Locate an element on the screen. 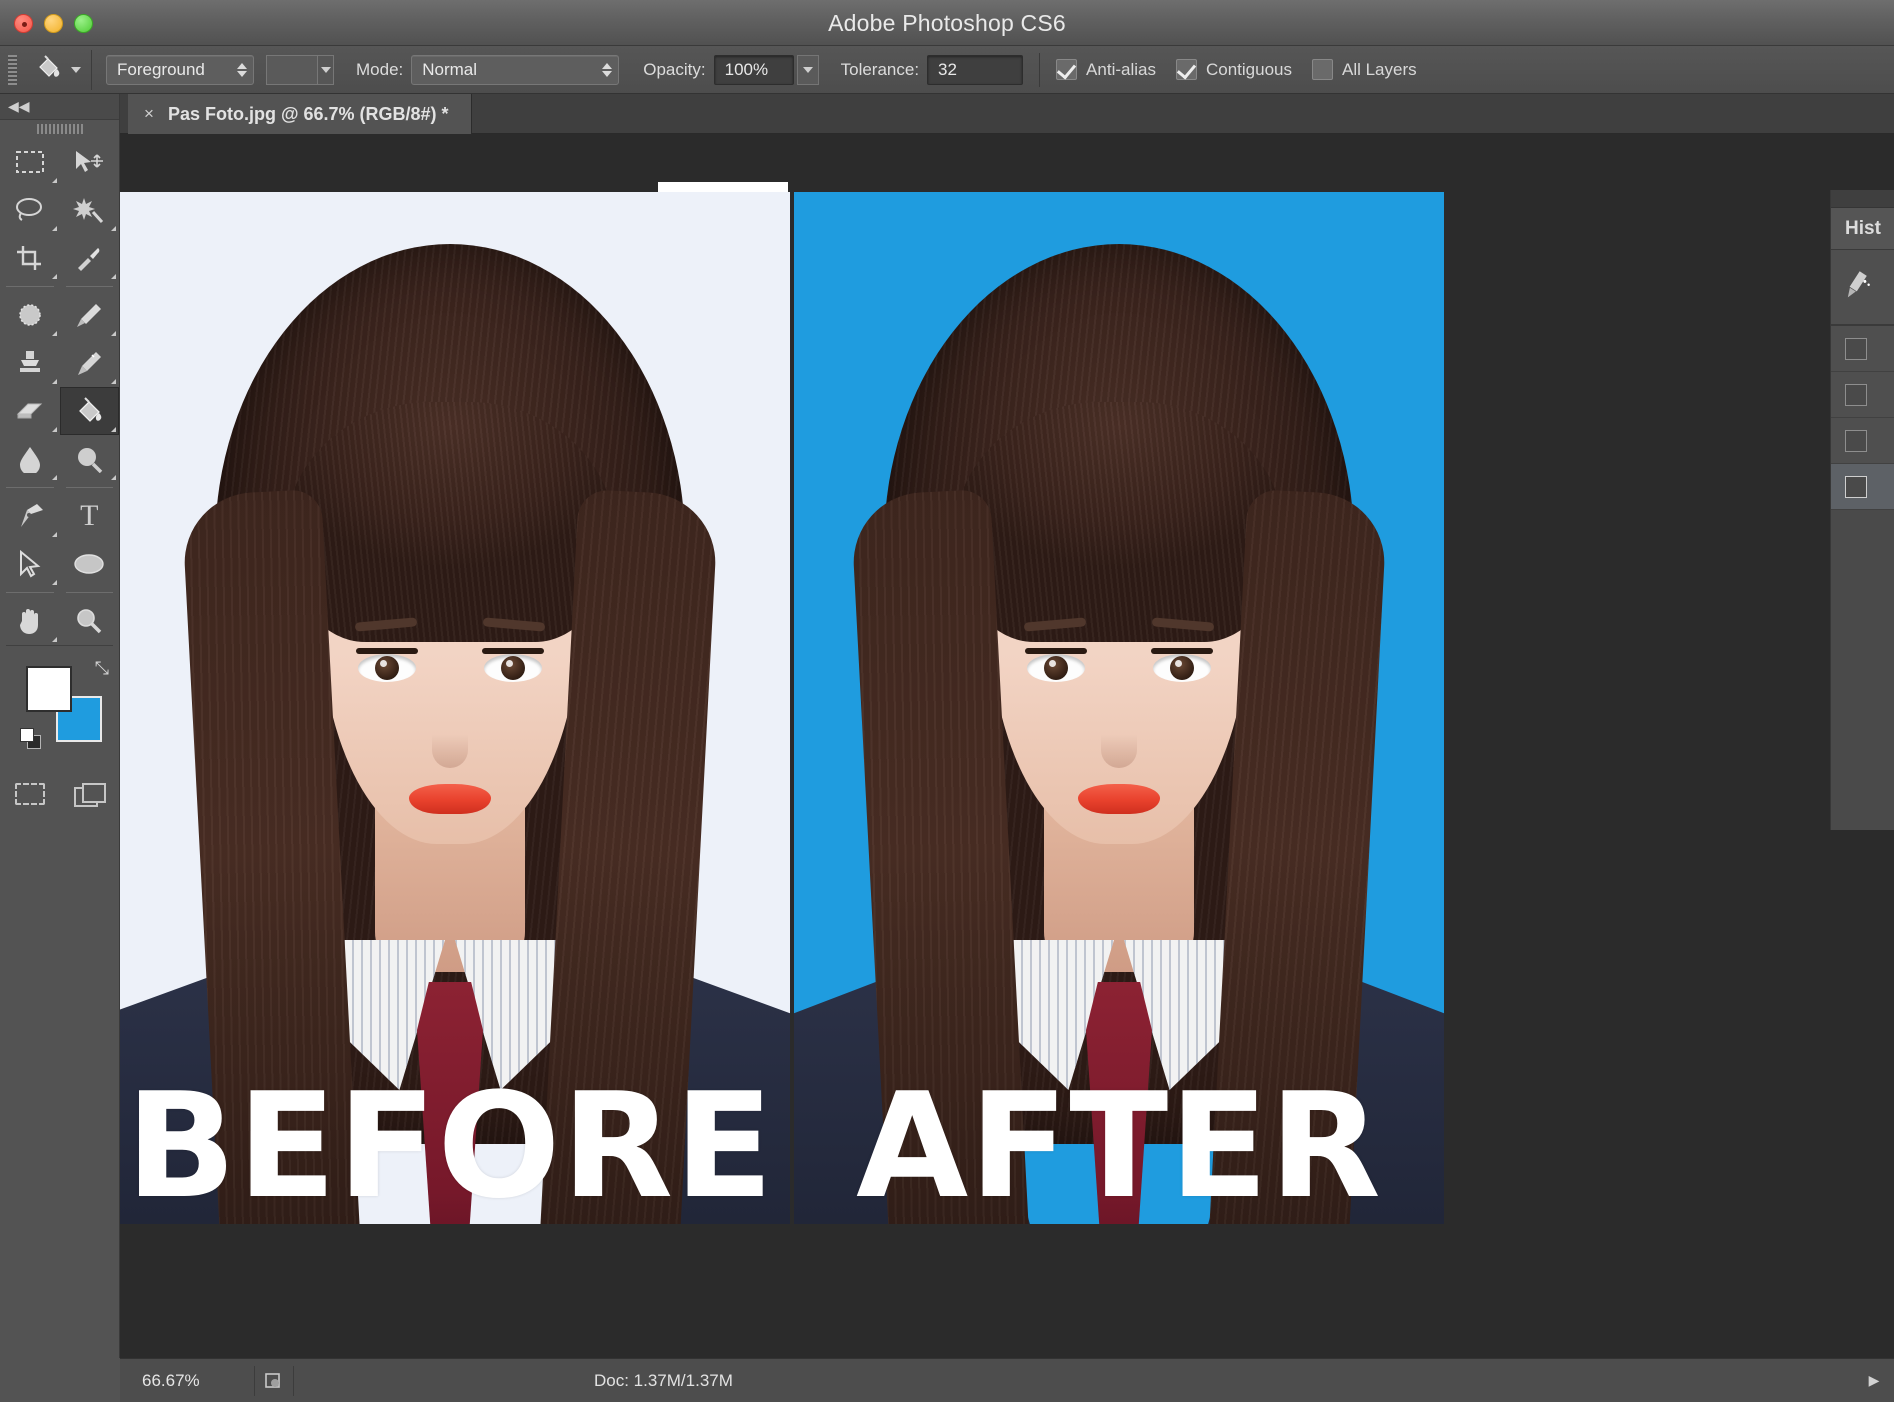 This screenshot has width=1894, height=1402. opacity-label: Opacity: is located at coordinates (674, 69).